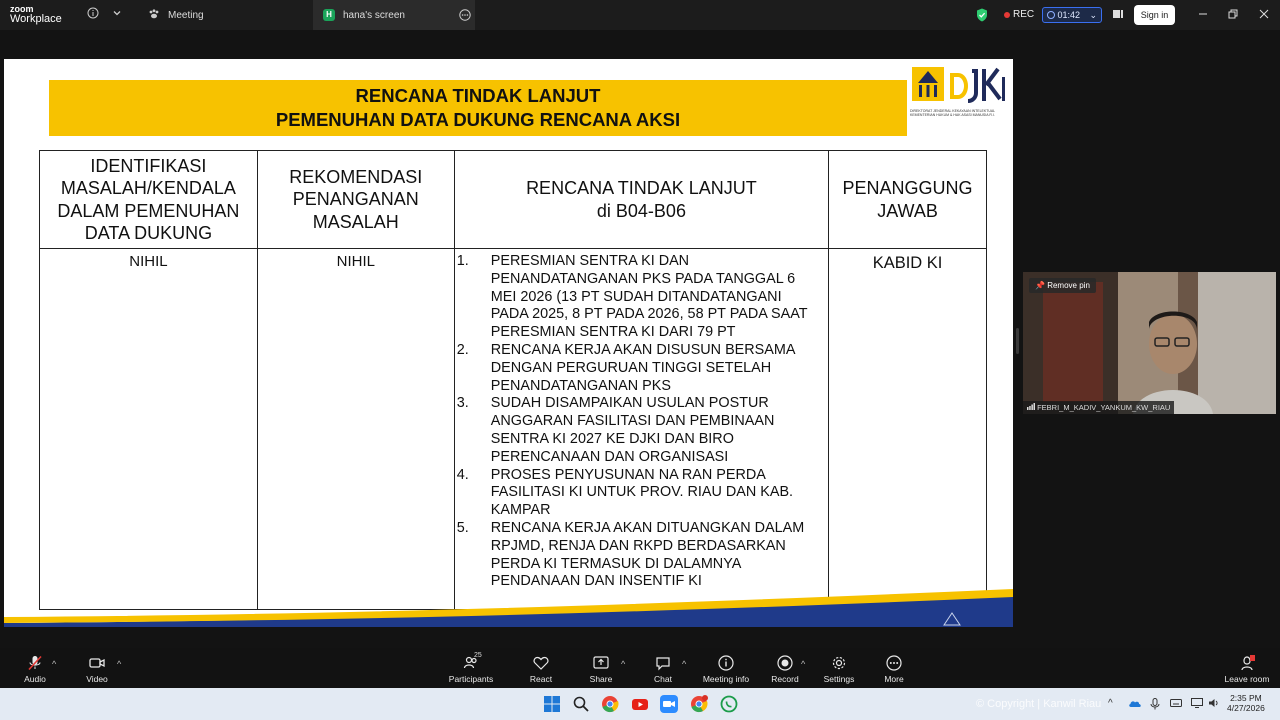  What do you see at coordinates (1068, 285) in the screenshot?
I see `remove-pin-label: Remove pin` at bounding box center [1068, 285].